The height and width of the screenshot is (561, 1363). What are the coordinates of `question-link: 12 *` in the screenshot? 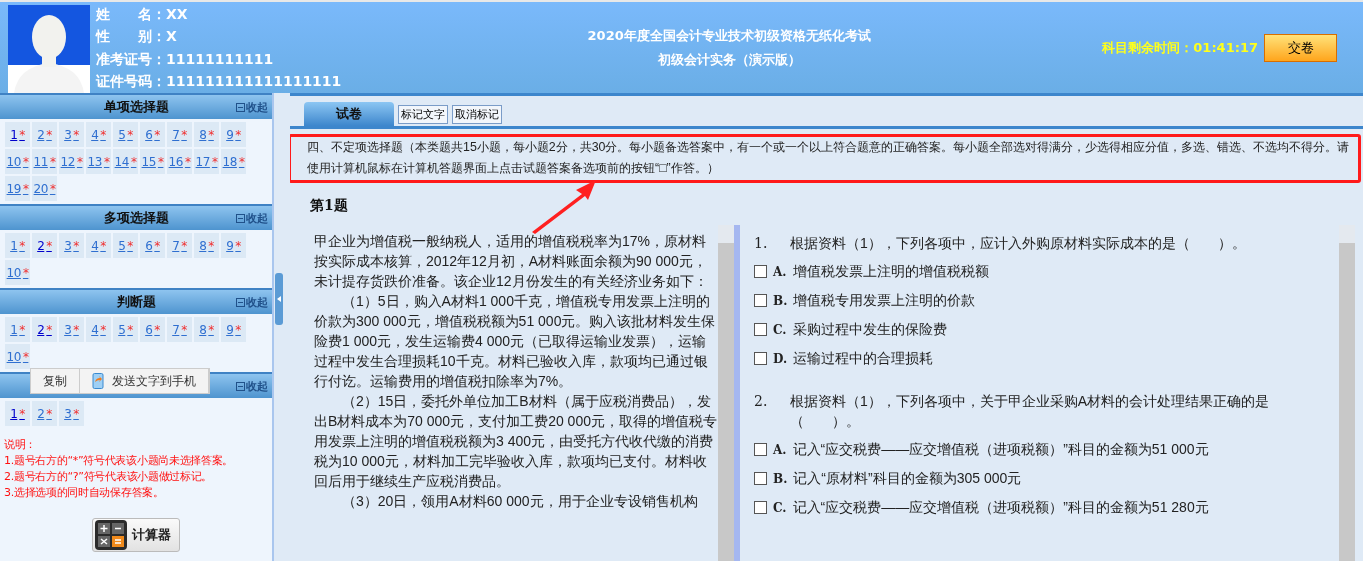 It's located at (71, 161).